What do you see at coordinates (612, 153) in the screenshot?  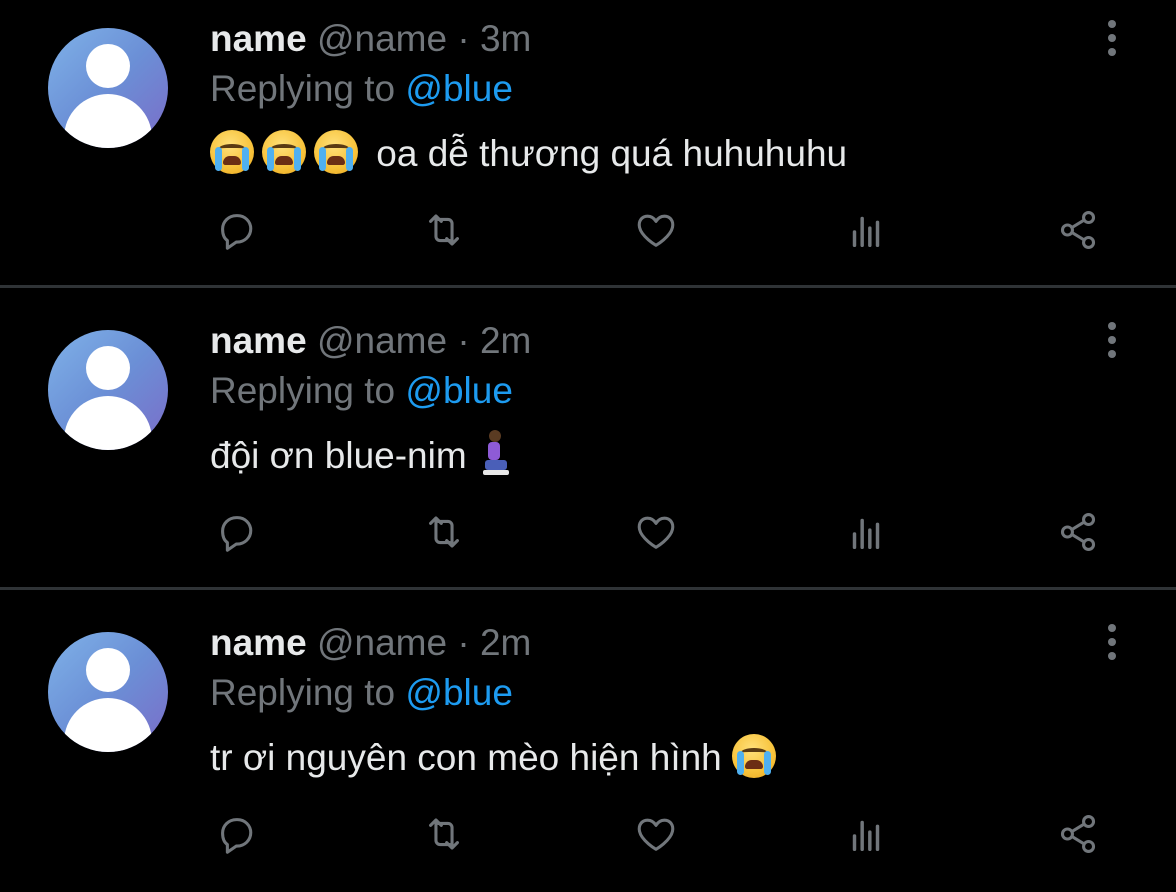 I see `reply-text-content: oa dễ thương quá huhuhuhu` at bounding box center [612, 153].